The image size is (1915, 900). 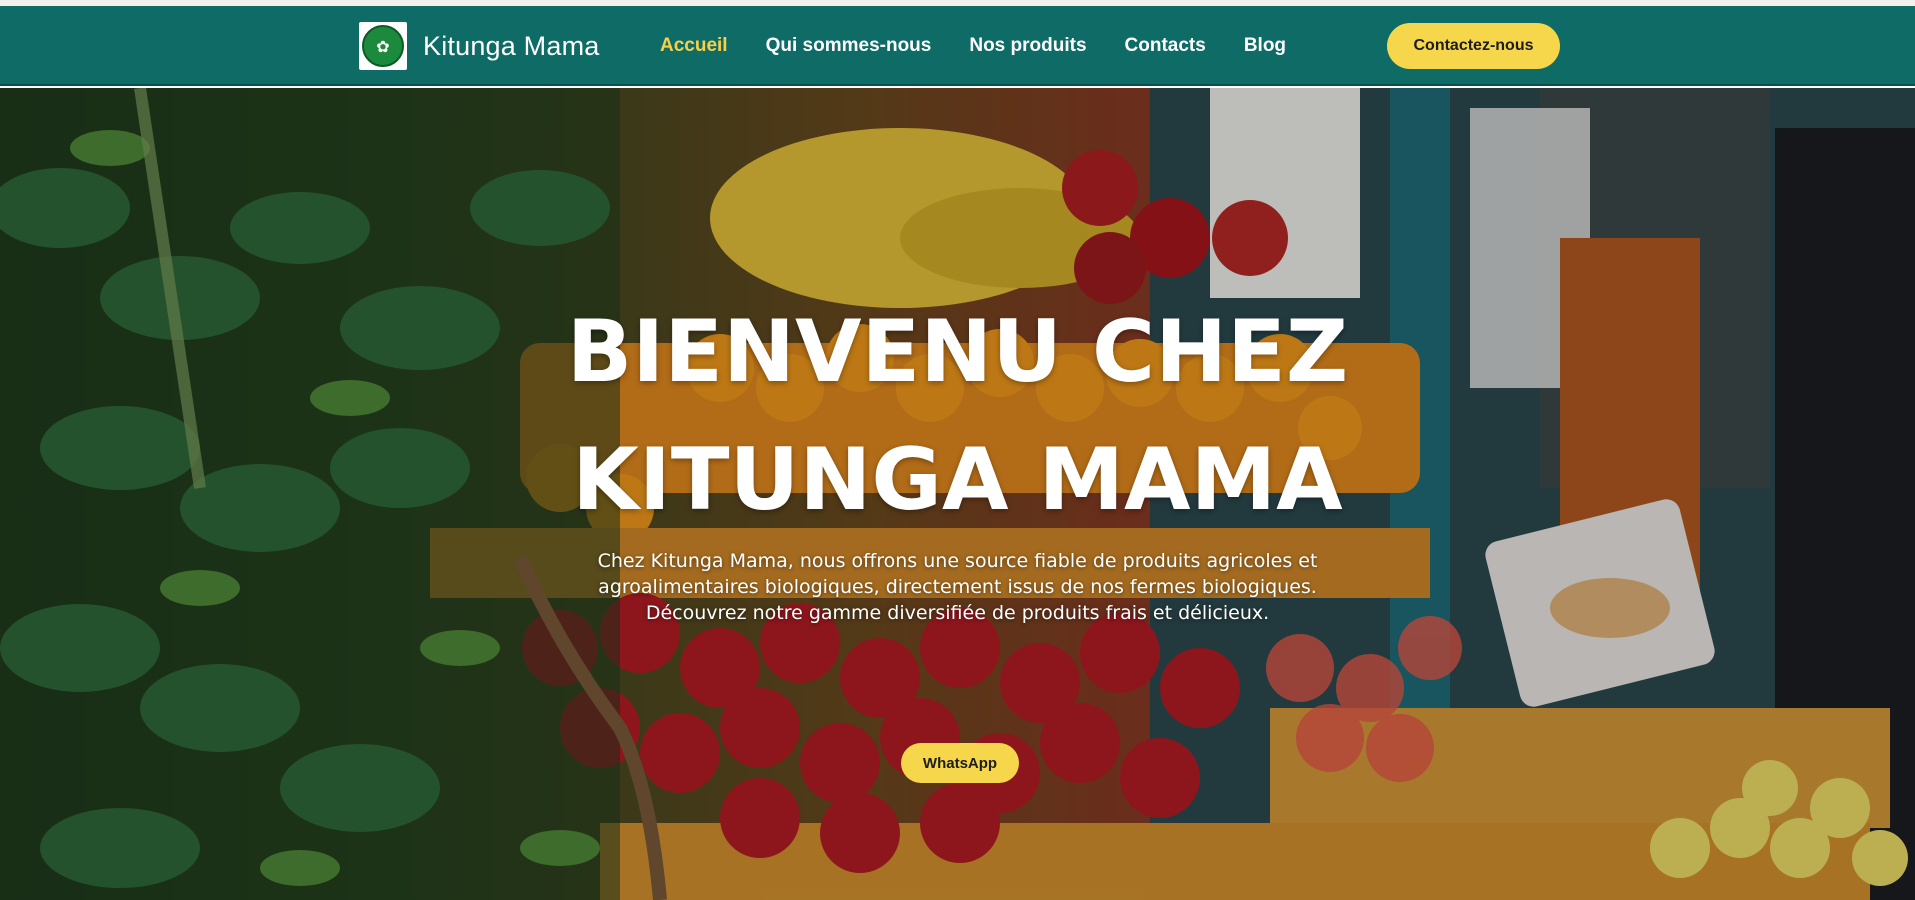 What do you see at coordinates (1165, 46) in the screenshot?
I see `nav-link-contacts: Contacts` at bounding box center [1165, 46].